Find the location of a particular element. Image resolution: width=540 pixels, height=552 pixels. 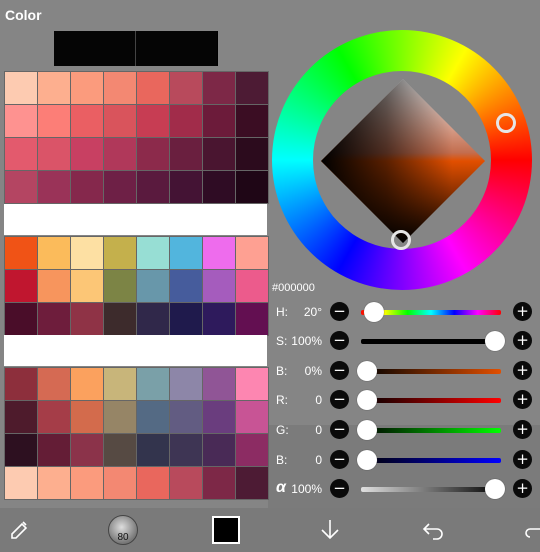

brush-size-thumbnail: 80 is located at coordinates (123, 530).